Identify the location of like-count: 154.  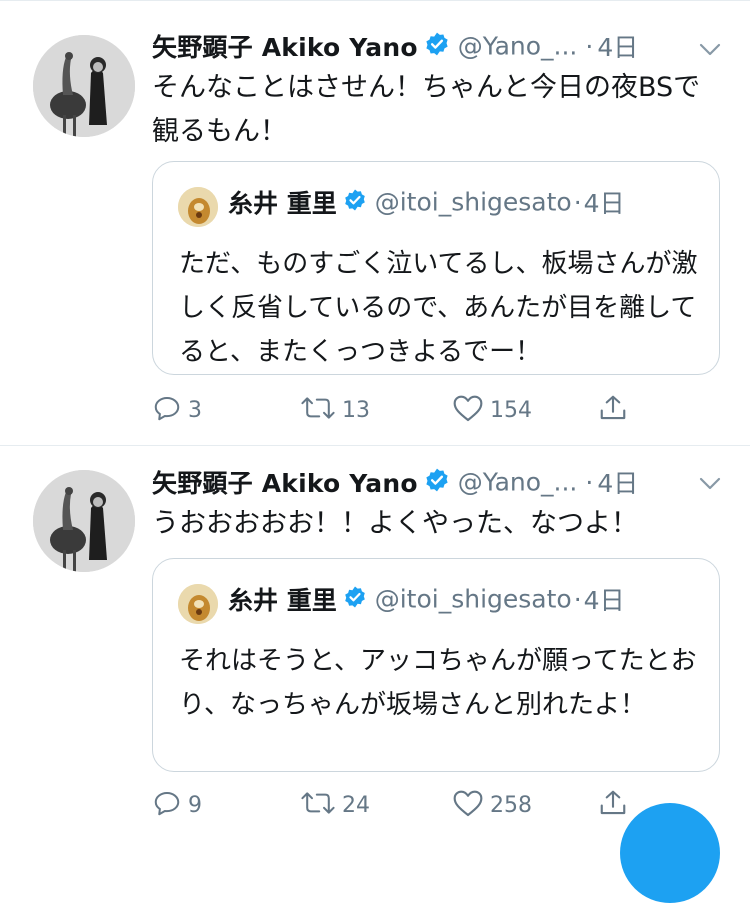
(511, 410).